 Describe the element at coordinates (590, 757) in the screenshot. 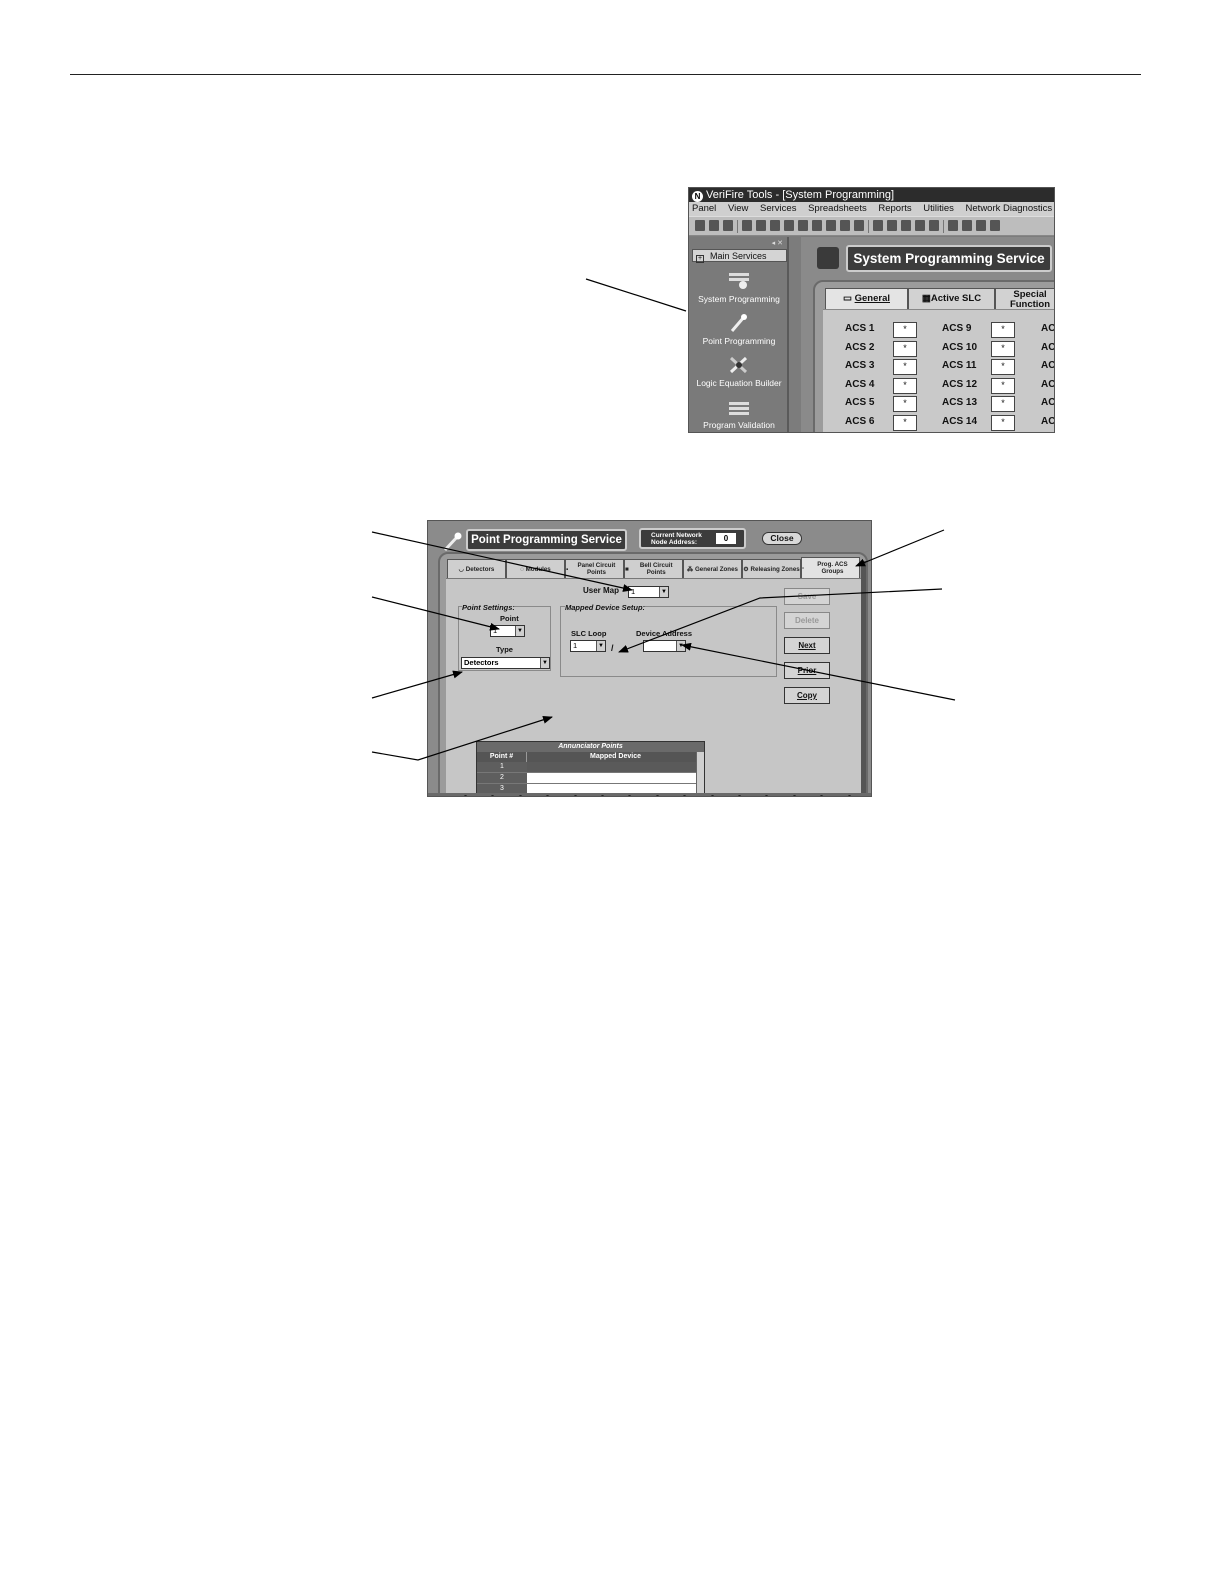

I see `table-header: Point # Mapped Device` at that location.